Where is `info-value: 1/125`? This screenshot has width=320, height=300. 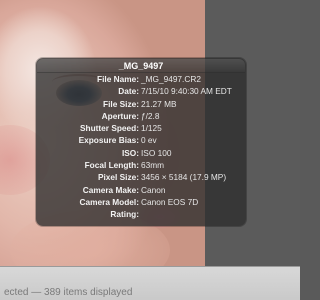
info-value: 1/125 is located at coordinates (151, 128).